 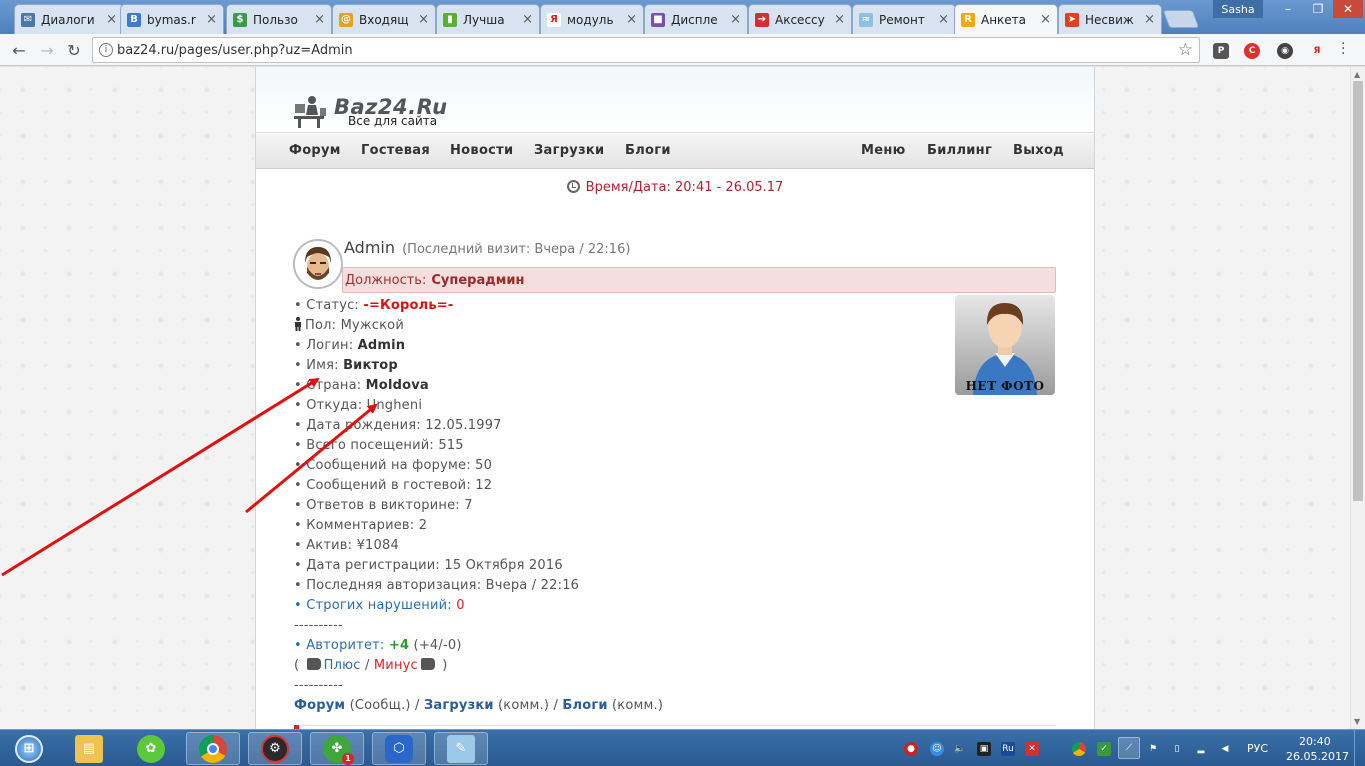 I want to click on nav-logout: Выход, so click(x=1038, y=150).